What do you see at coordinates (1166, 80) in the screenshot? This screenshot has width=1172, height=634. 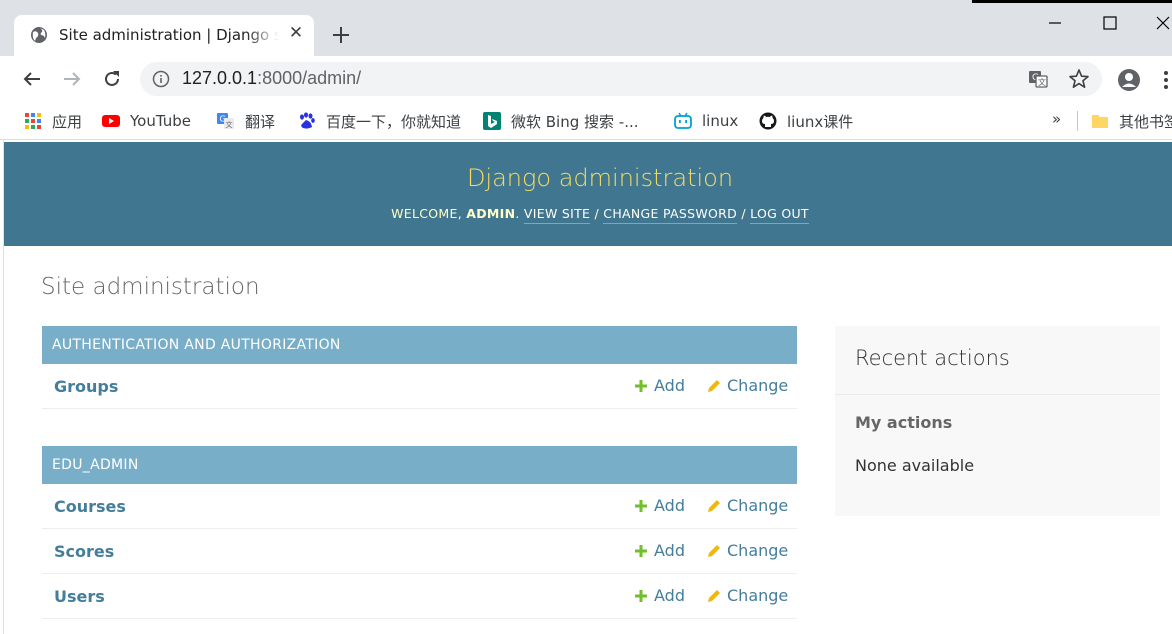 I see `browser-menu-icon` at bounding box center [1166, 80].